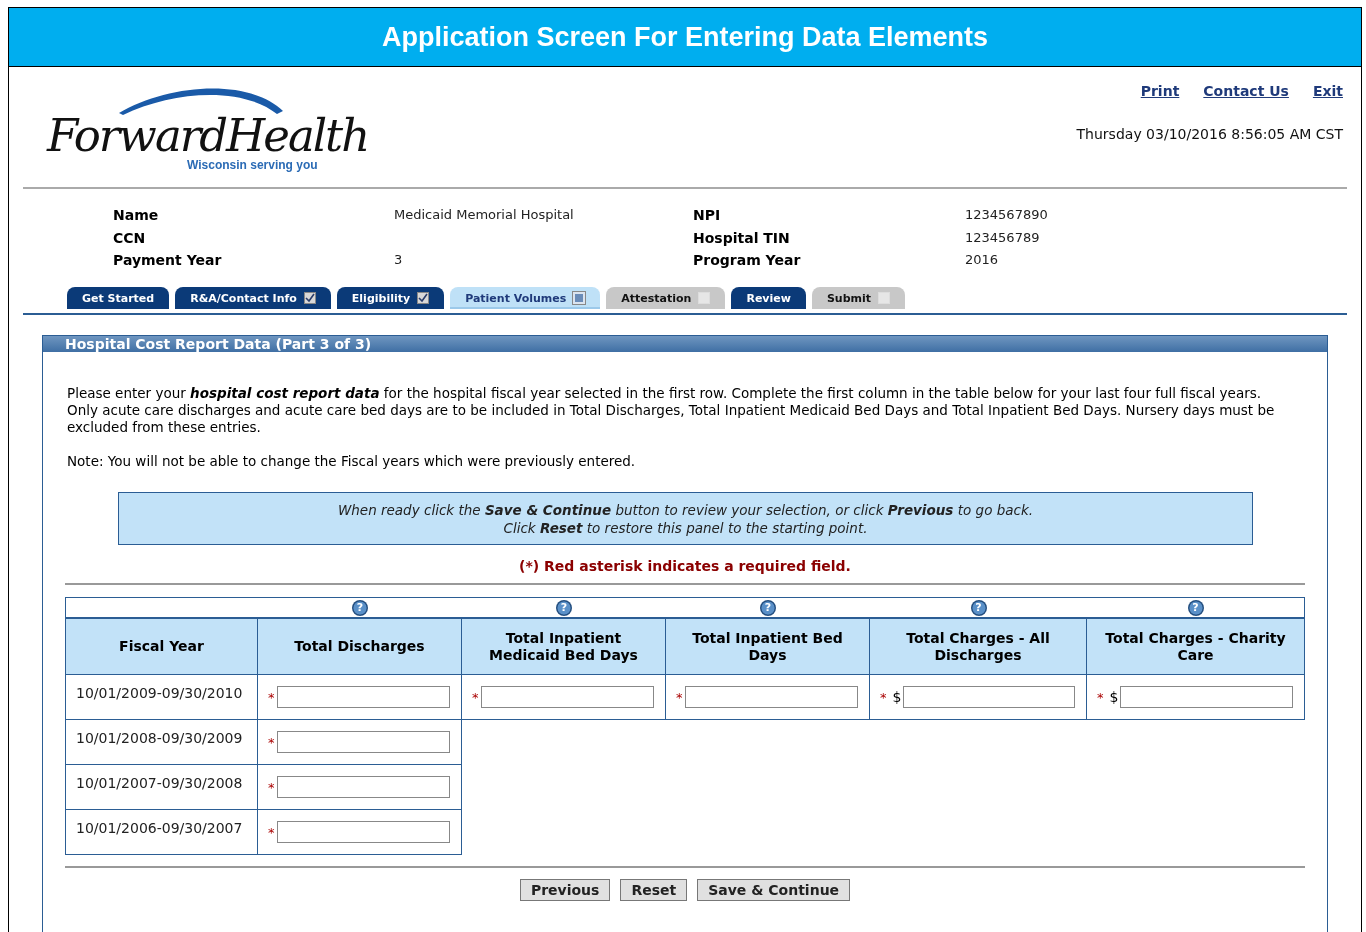 The image size is (1366, 932). What do you see at coordinates (1327, 91) in the screenshot?
I see `header-link: Exit` at bounding box center [1327, 91].